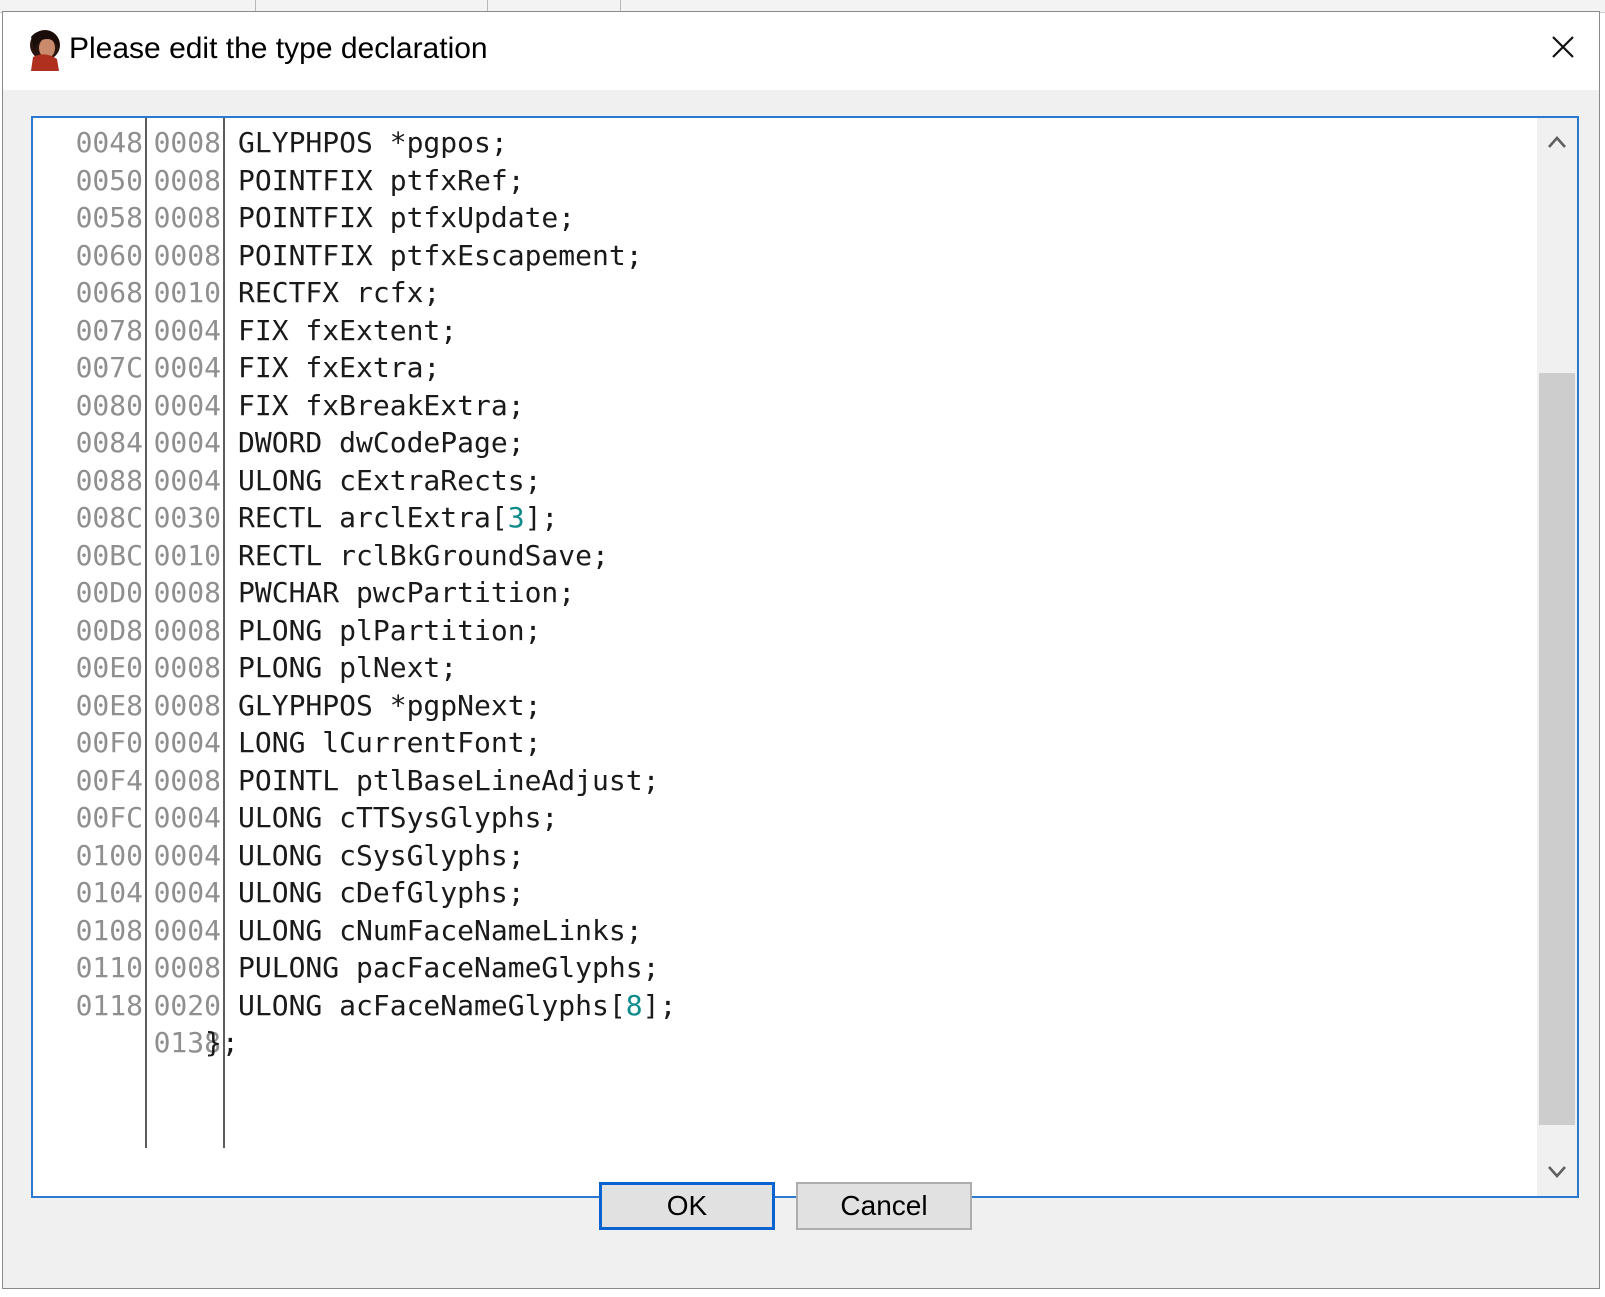 The width and height of the screenshot is (1605, 1297). I want to click on avatar-icon, so click(45, 50).